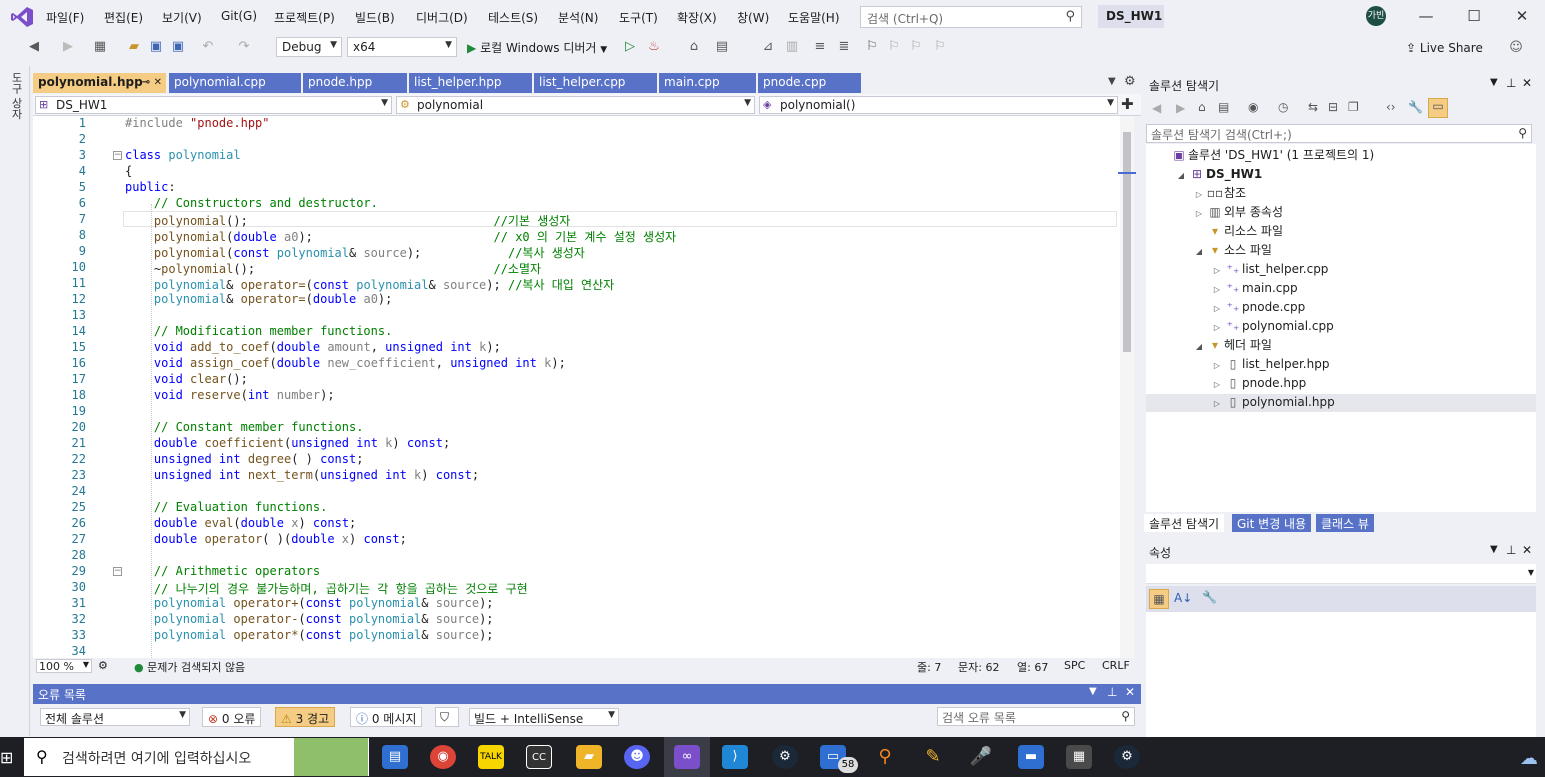  I want to click on menu-item-8: 분석(N), so click(578, 17).